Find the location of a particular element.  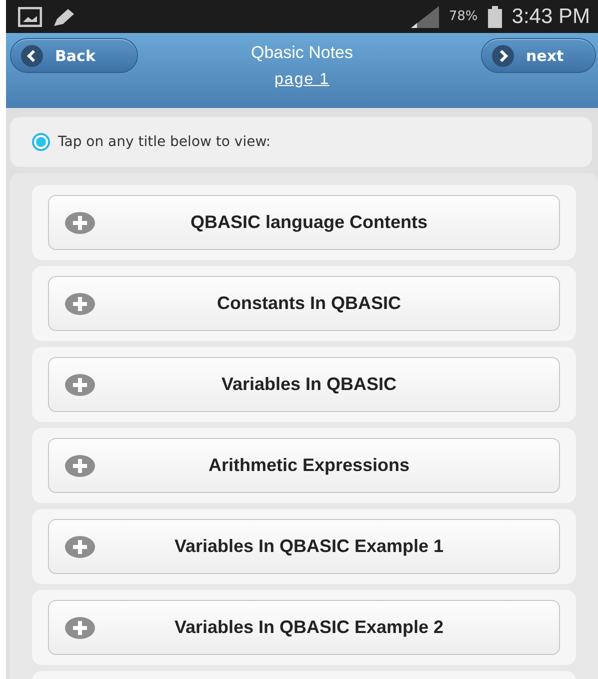

list-item-button: Arithmetic Expressions is located at coordinates (304, 465).